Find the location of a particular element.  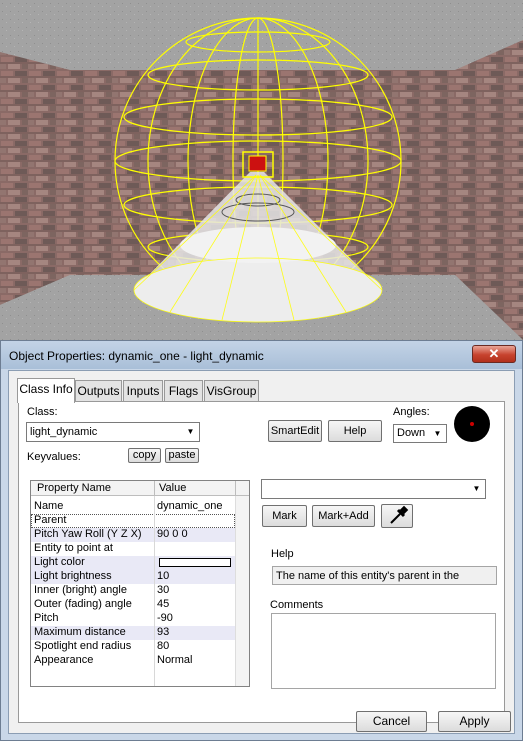

table-row: Light brightness 10 is located at coordinates (133, 577).